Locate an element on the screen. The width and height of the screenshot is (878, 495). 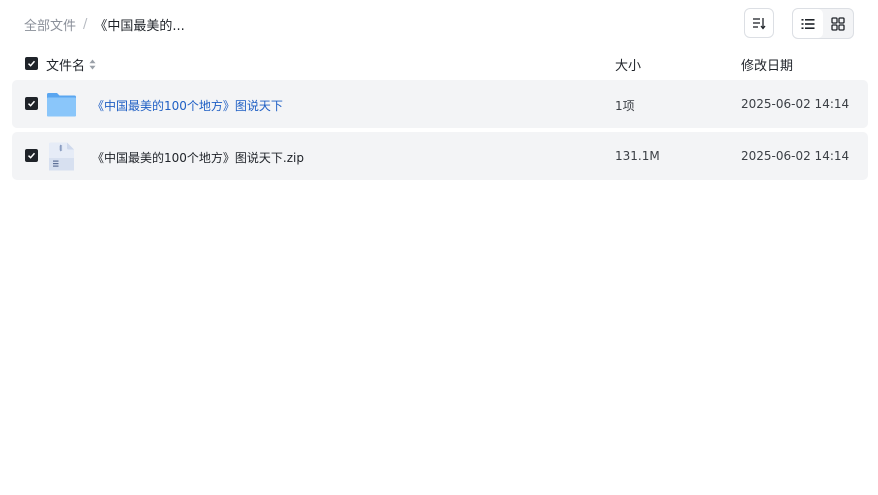
column-header-name: 文件名 is located at coordinates (71, 64).